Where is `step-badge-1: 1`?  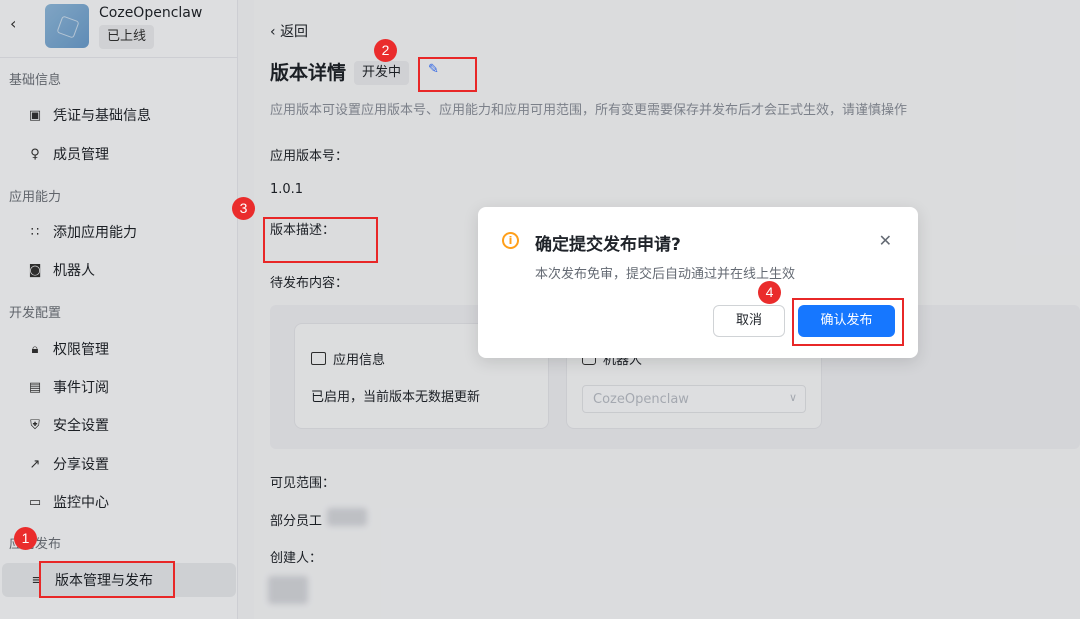 step-badge-1: 1 is located at coordinates (25, 538).